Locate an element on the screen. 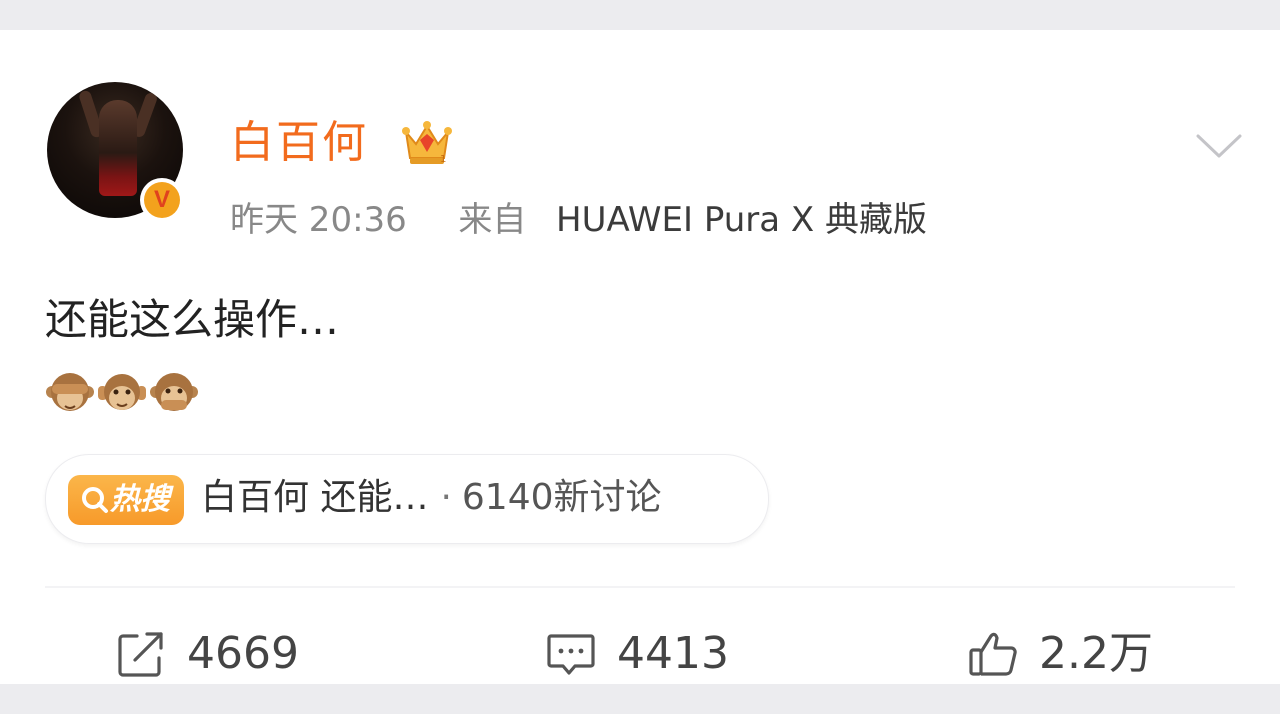 This screenshot has width=1280, height=714. avatar-figure is located at coordinates (118, 148).